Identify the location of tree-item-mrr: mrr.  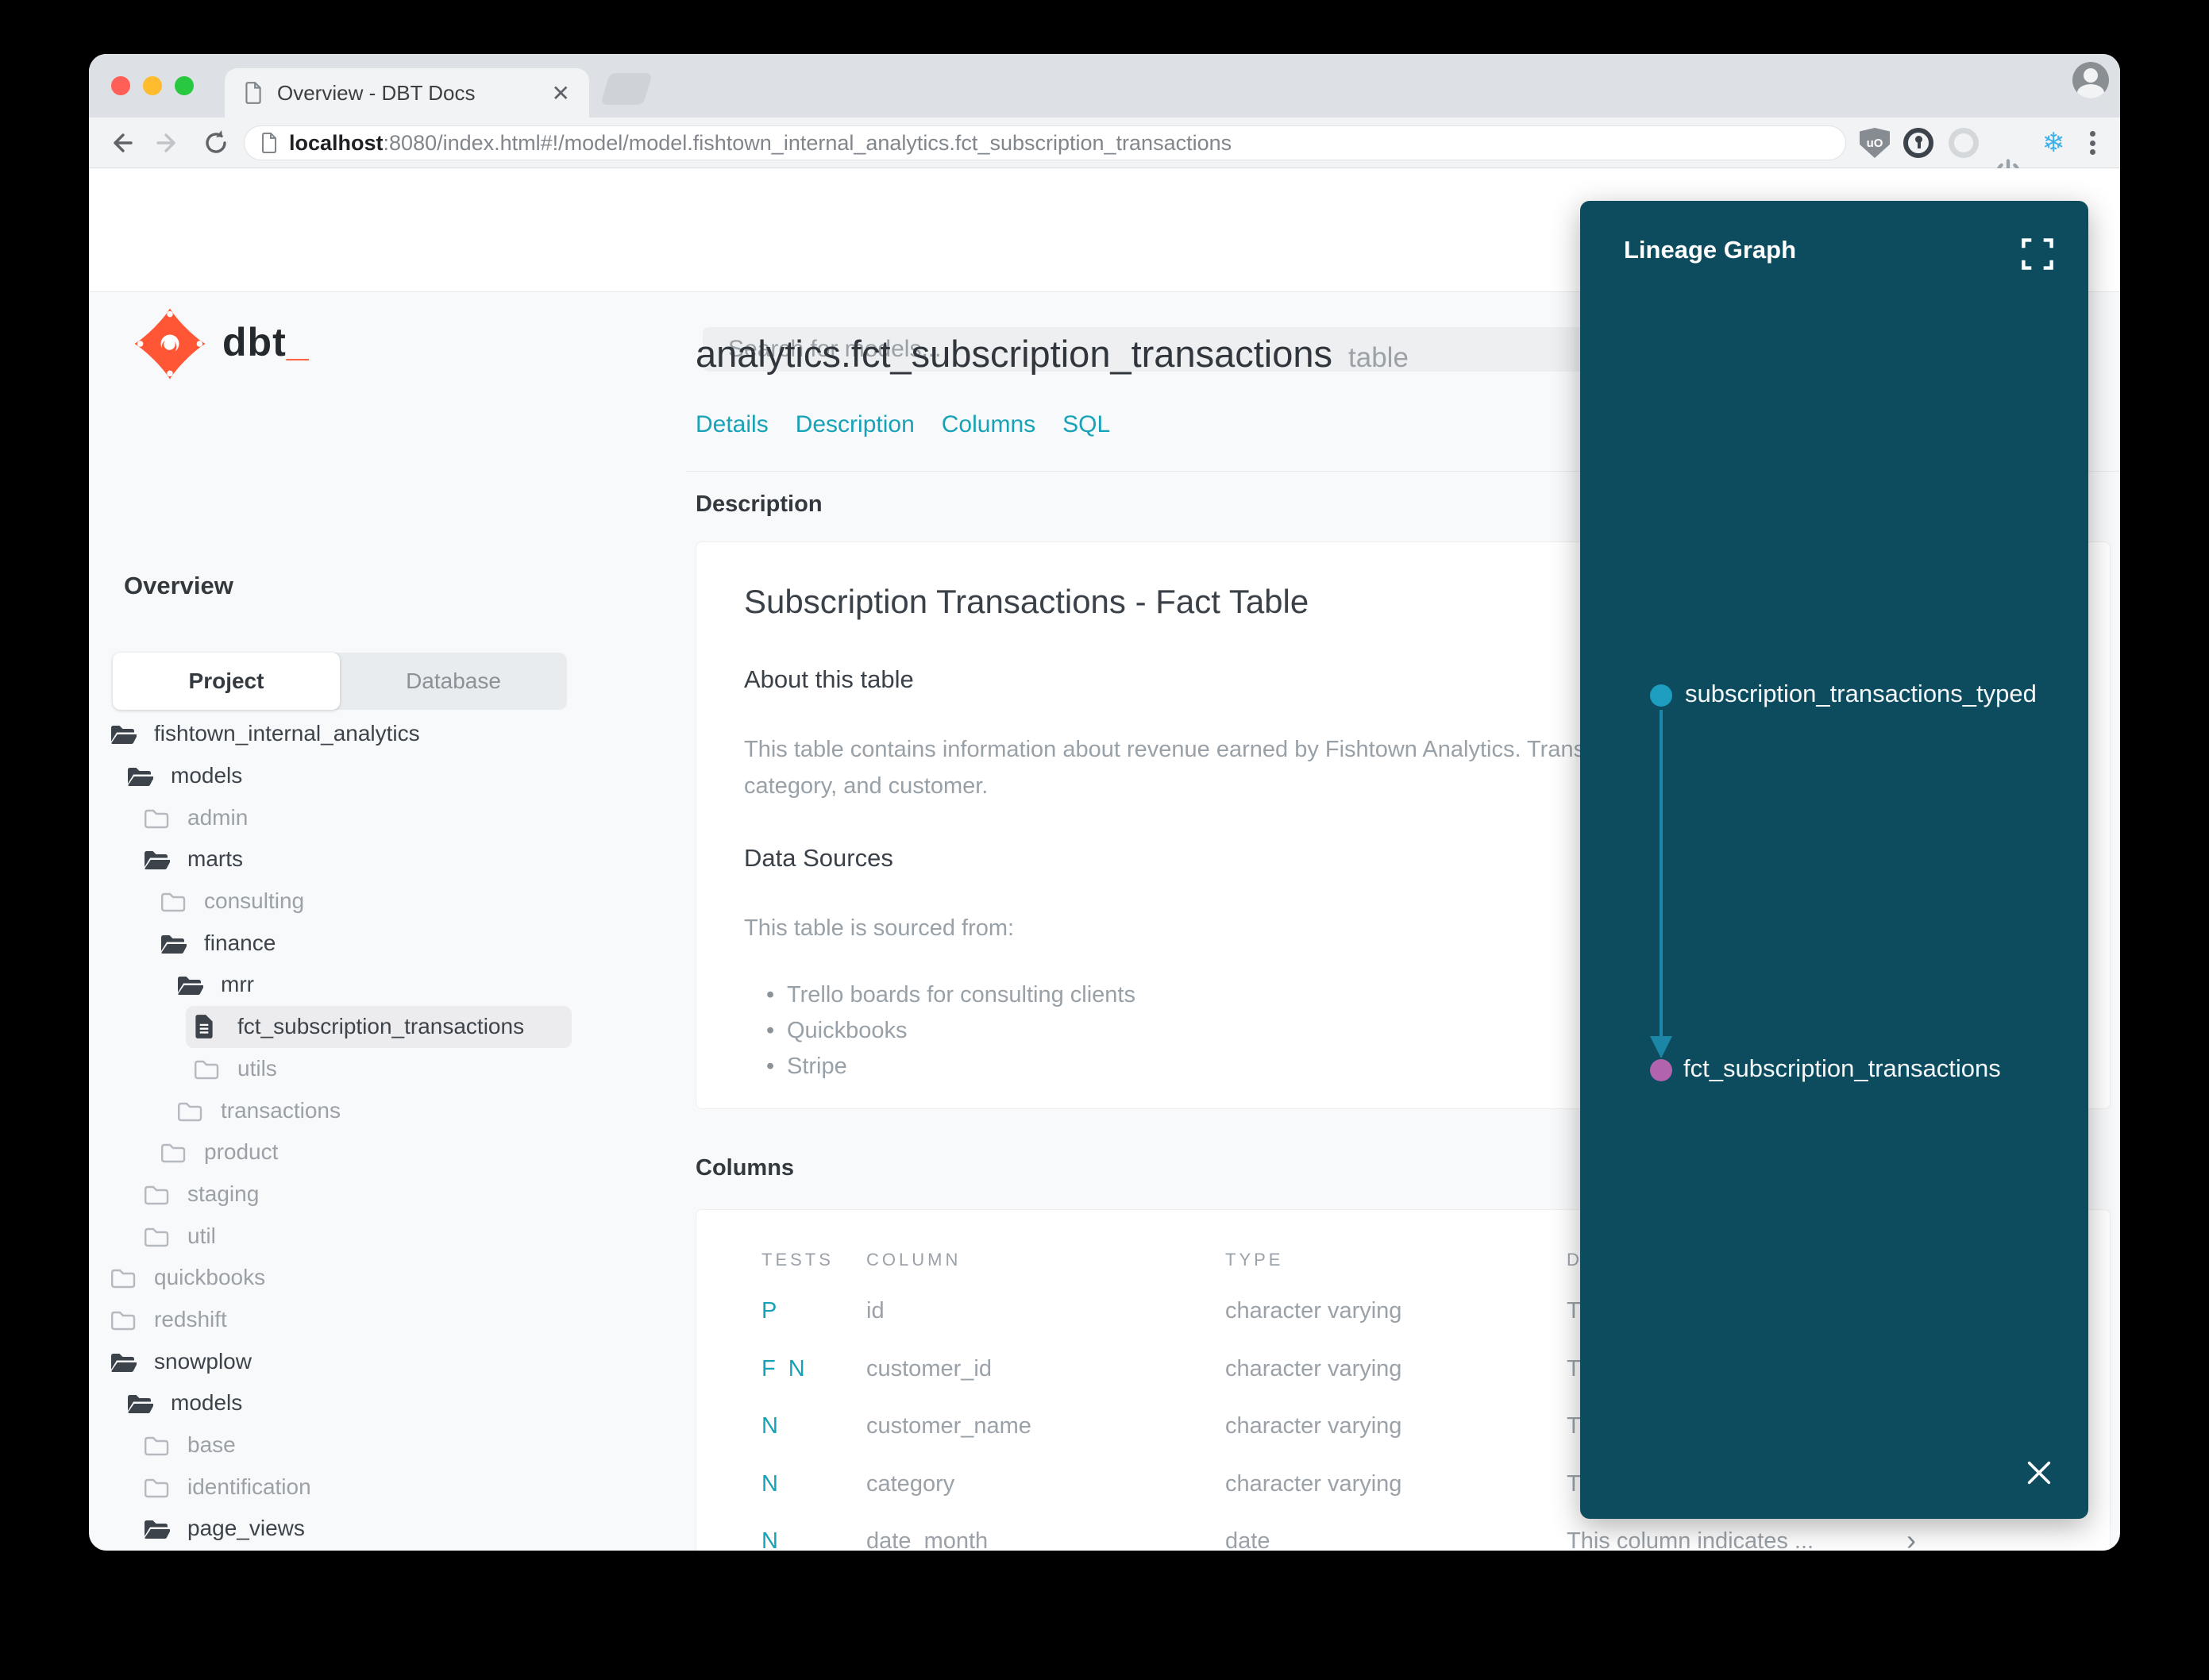
(388, 985).